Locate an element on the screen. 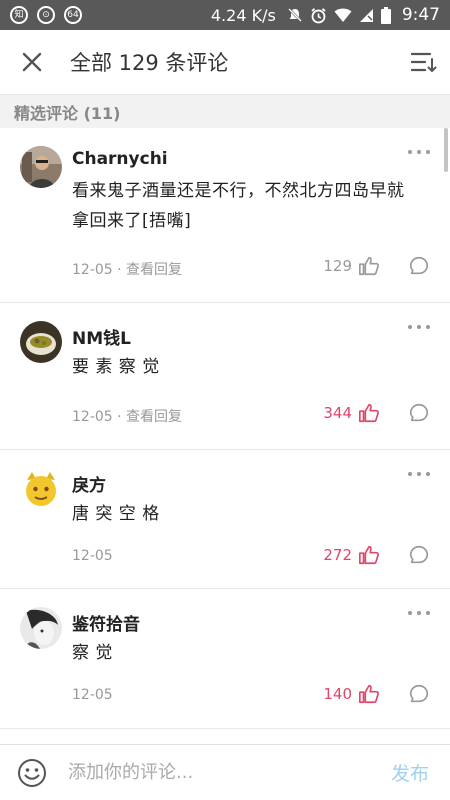 The image size is (450, 800). emoji-button is located at coordinates (32, 772).